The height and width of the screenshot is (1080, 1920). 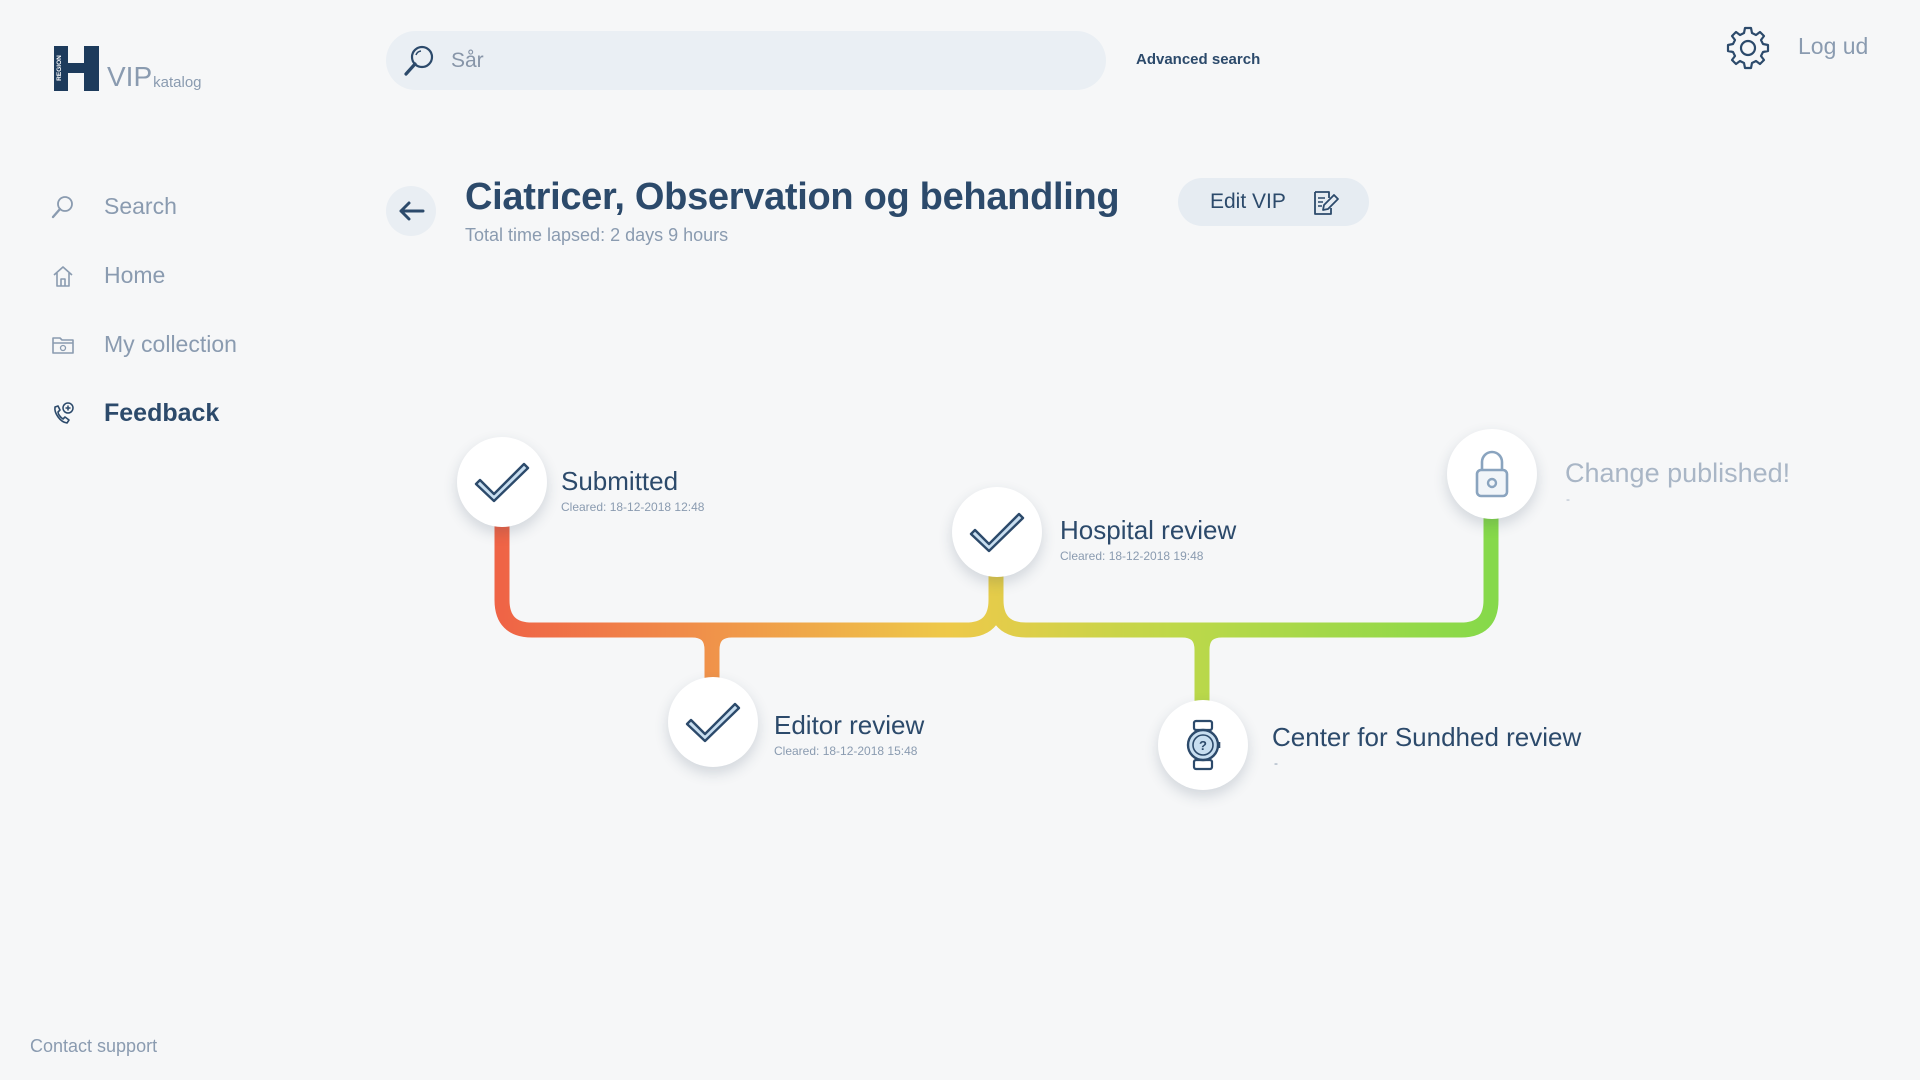 I want to click on step-label: Editor review, so click(x=849, y=725).